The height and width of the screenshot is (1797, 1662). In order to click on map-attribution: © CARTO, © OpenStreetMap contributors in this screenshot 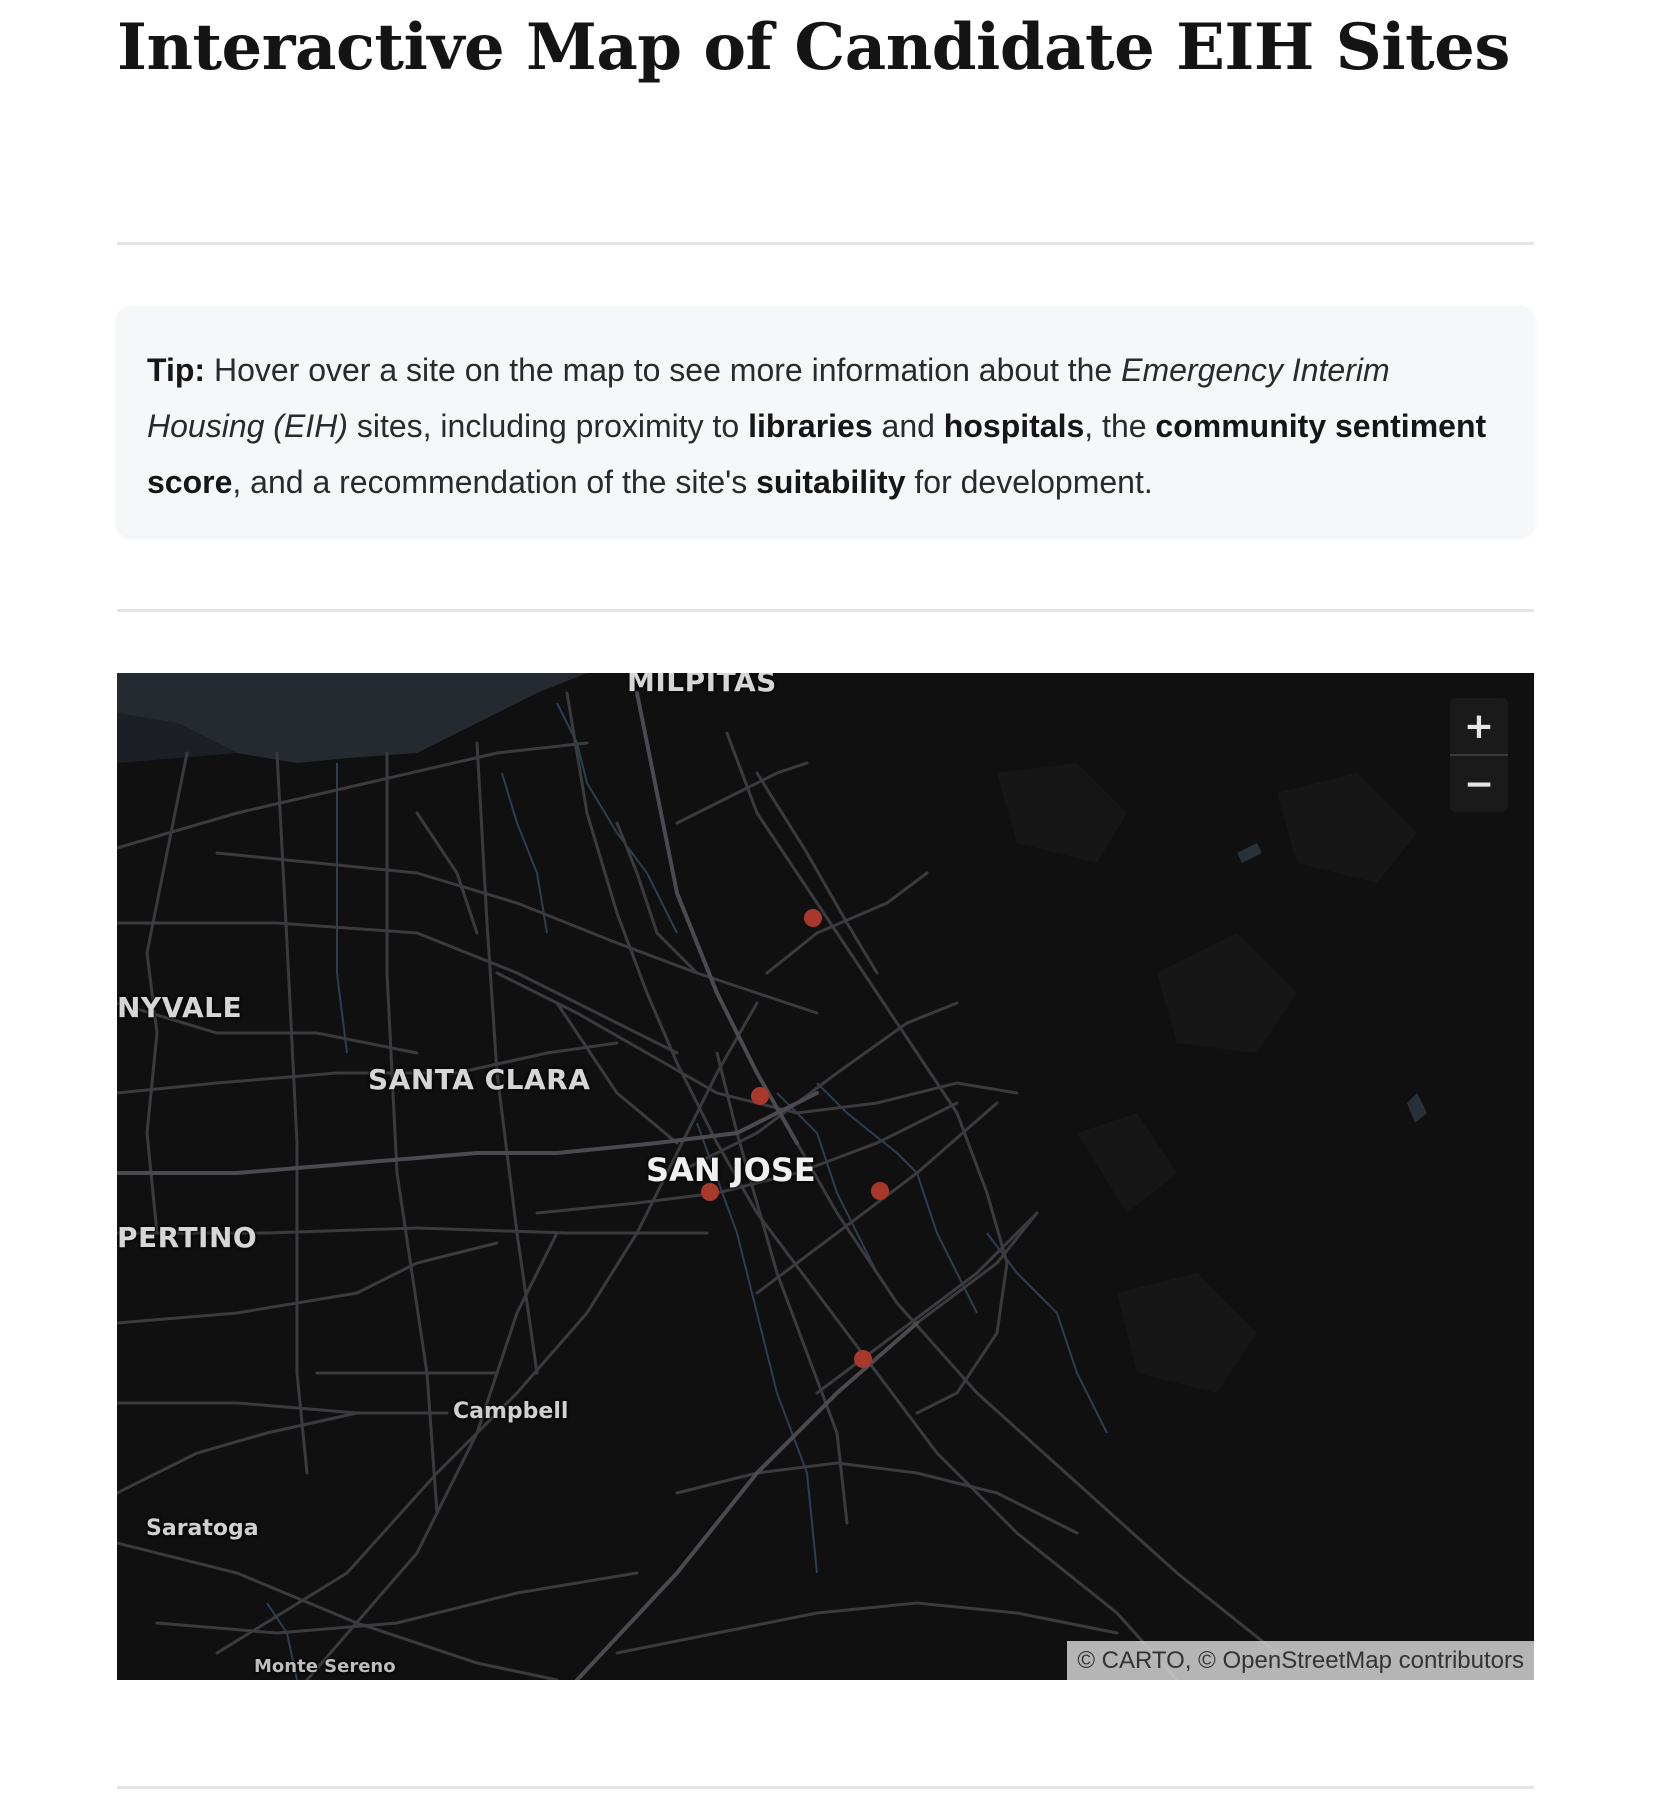, I will do `click(1300, 1660)`.